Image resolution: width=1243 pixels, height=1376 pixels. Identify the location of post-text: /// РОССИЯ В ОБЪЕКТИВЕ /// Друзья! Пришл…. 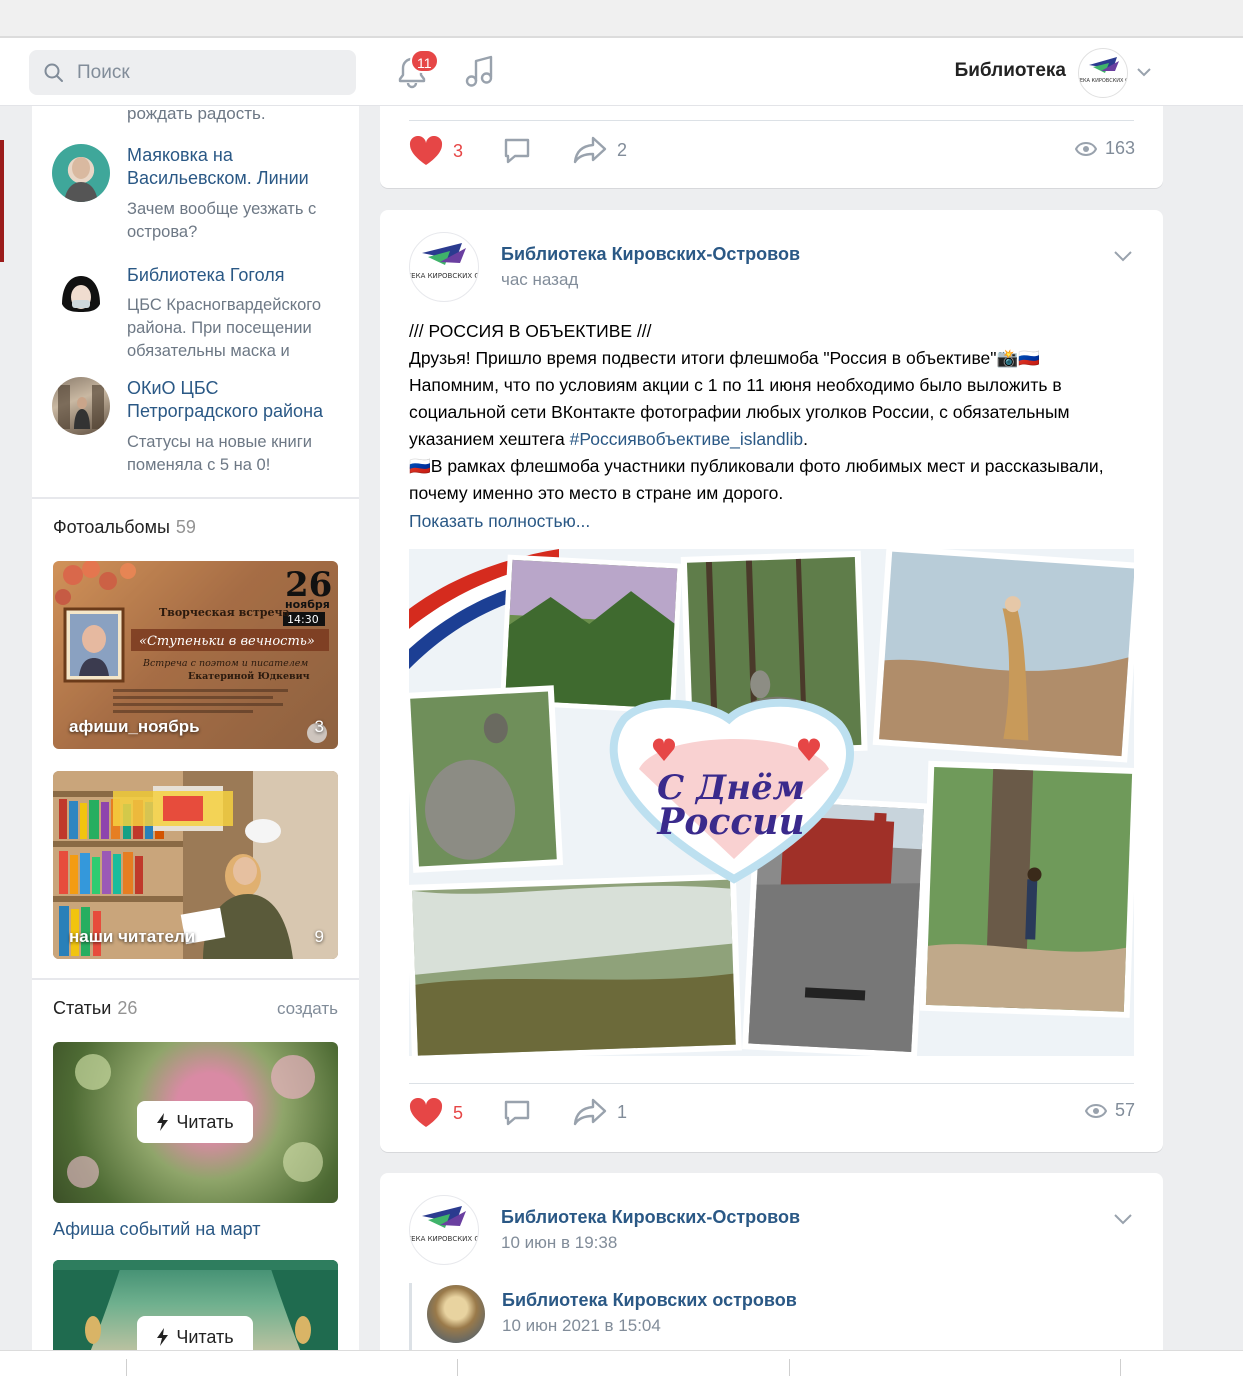
(756, 412).